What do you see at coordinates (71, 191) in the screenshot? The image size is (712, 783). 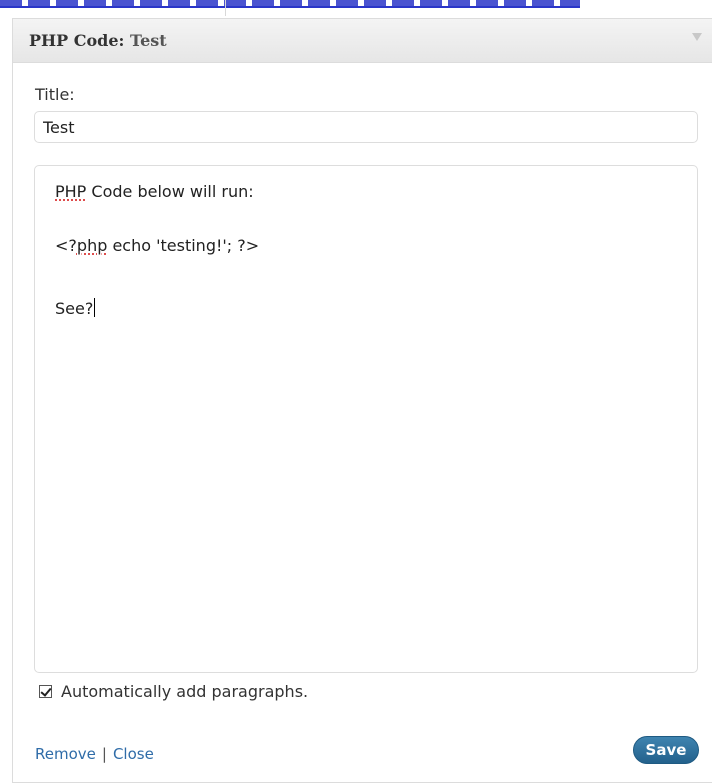 I see `spellcheck-word-php: PHP` at bounding box center [71, 191].